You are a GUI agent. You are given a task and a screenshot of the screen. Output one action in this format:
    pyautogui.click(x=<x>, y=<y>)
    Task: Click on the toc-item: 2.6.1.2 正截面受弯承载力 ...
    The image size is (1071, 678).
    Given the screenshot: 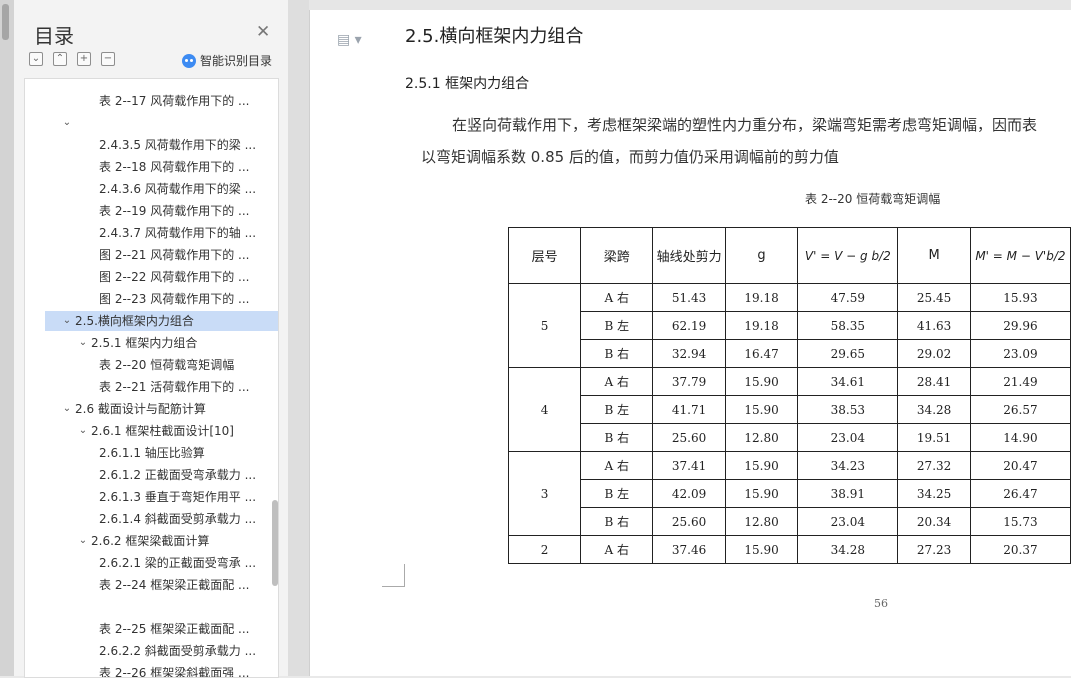 What is the action you would take?
    pyautogui.click(x=151, y=475)
    